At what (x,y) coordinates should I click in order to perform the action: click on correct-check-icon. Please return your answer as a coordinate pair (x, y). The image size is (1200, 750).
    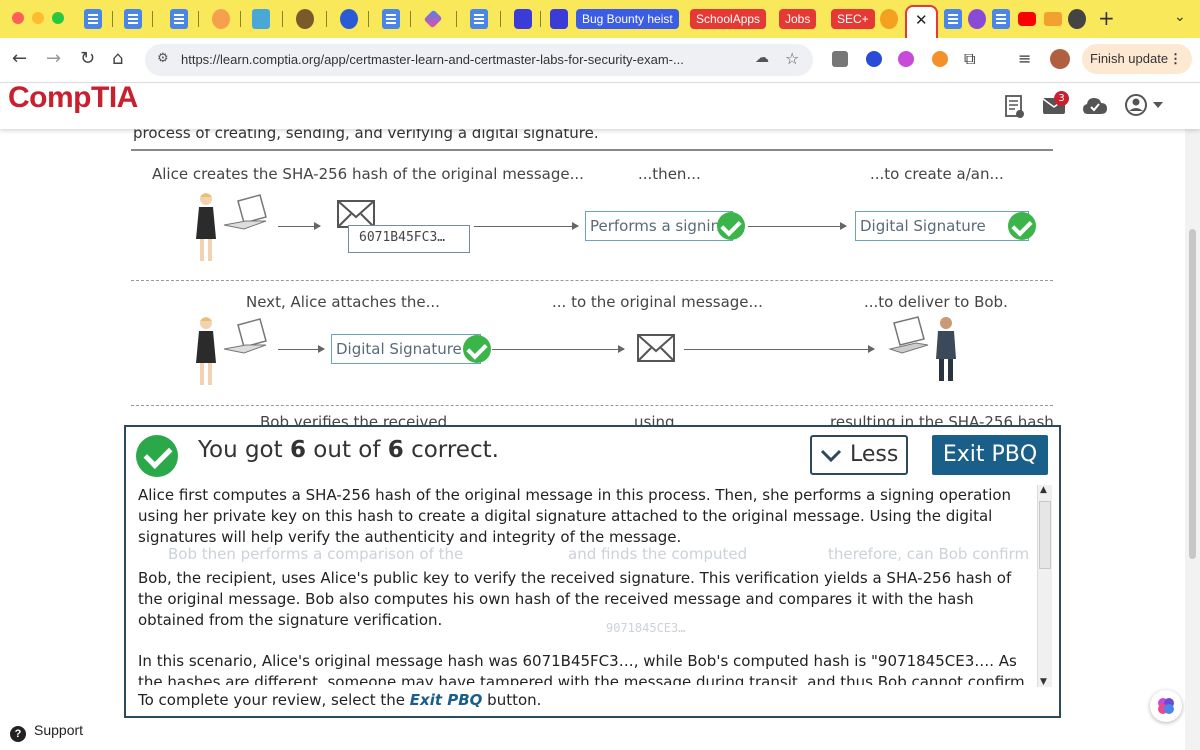
    Looking at the image, I should click on (731, 226).